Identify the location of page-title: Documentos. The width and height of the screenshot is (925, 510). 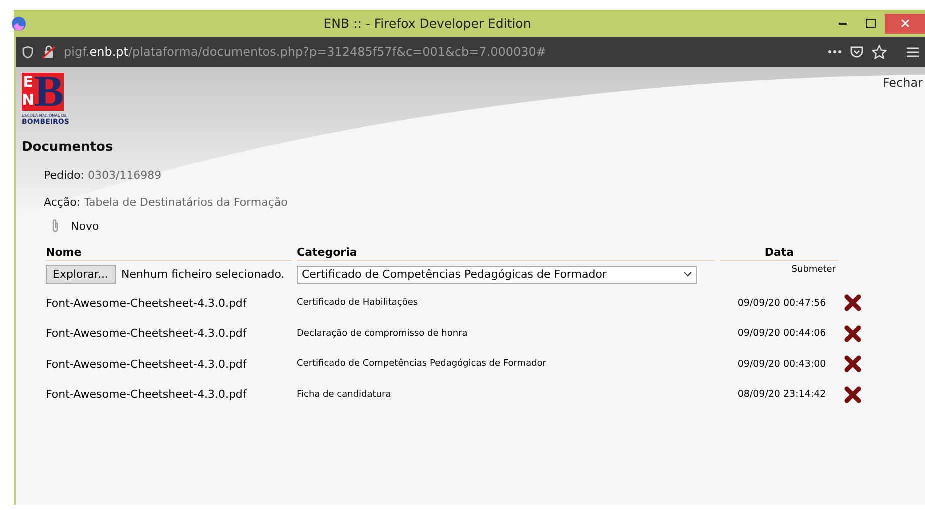
(68, 147).